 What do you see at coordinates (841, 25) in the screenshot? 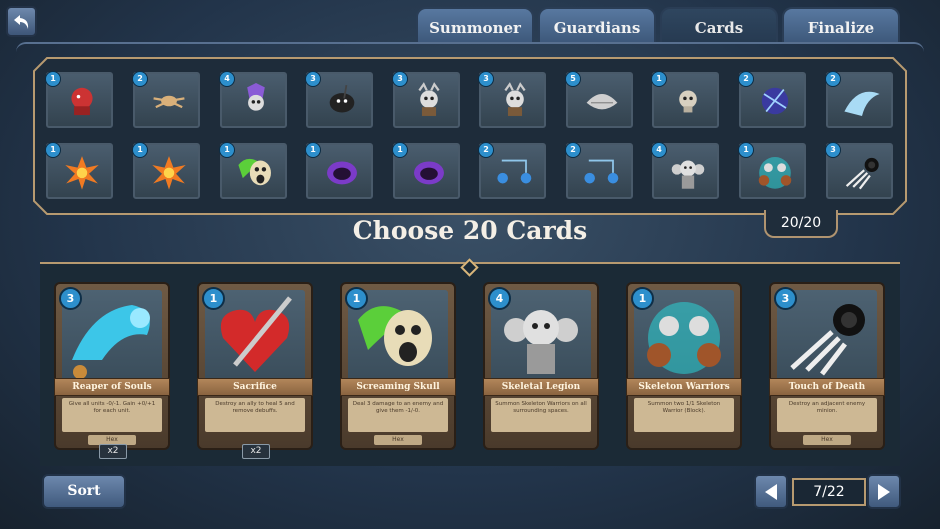
I see `tab-finalize: Finalize` at bounding box center [841, 25].